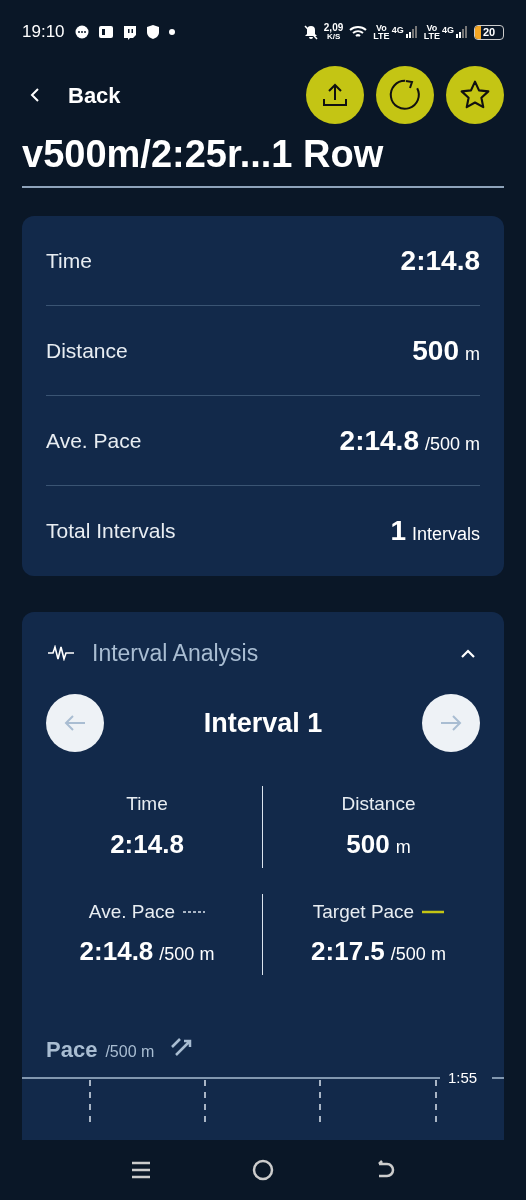  What do you see at coordinates (358, 32) in the screenshot?
I see `wifi-icon` at bounding box center [358, 32].